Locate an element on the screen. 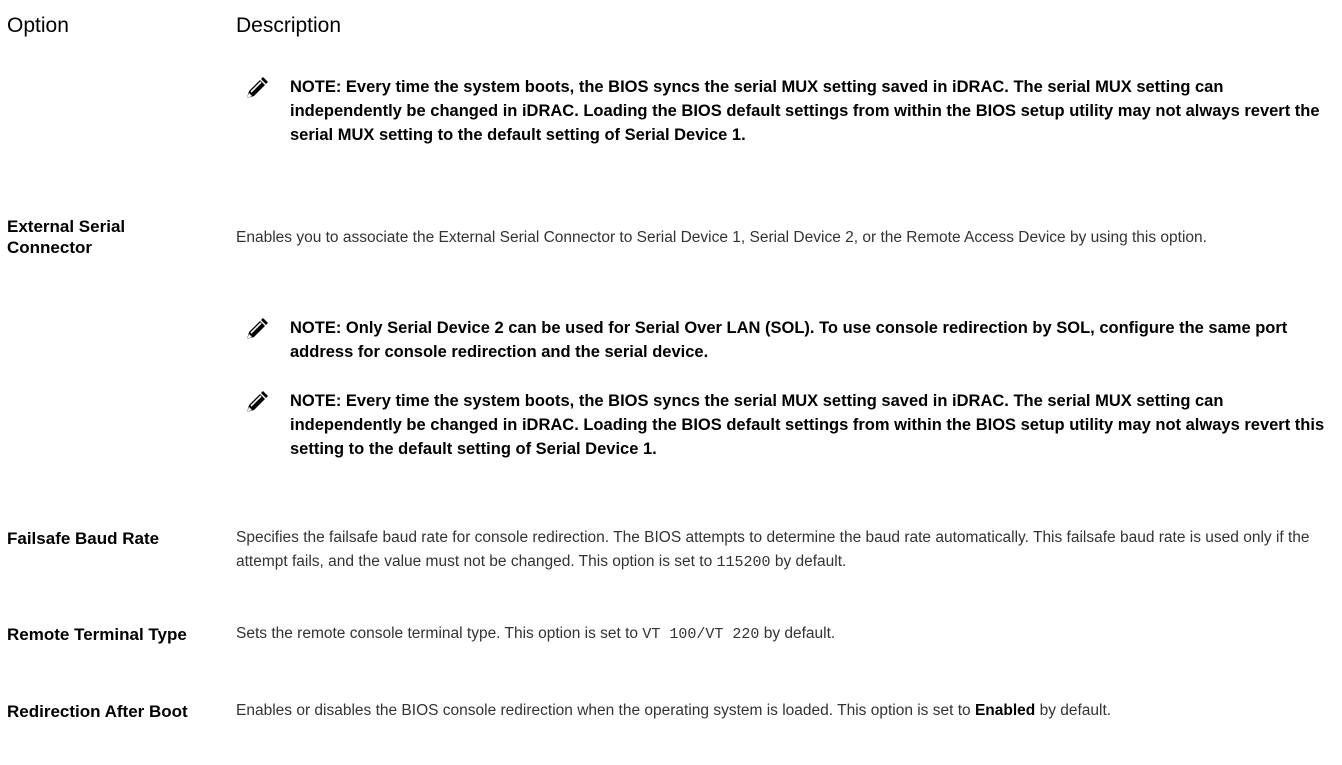  option-label-failsafe-baud-rate: Failsafe Baud Rate is located at coordinates (83, 538).